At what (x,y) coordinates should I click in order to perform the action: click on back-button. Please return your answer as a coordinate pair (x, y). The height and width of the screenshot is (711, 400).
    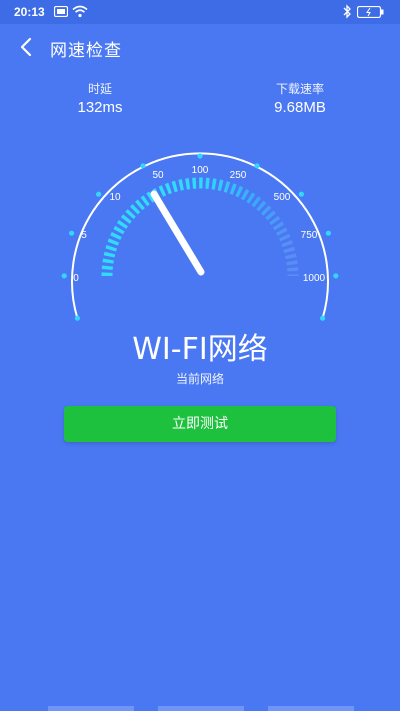
    Looking at the image, I should click on (27, 47).